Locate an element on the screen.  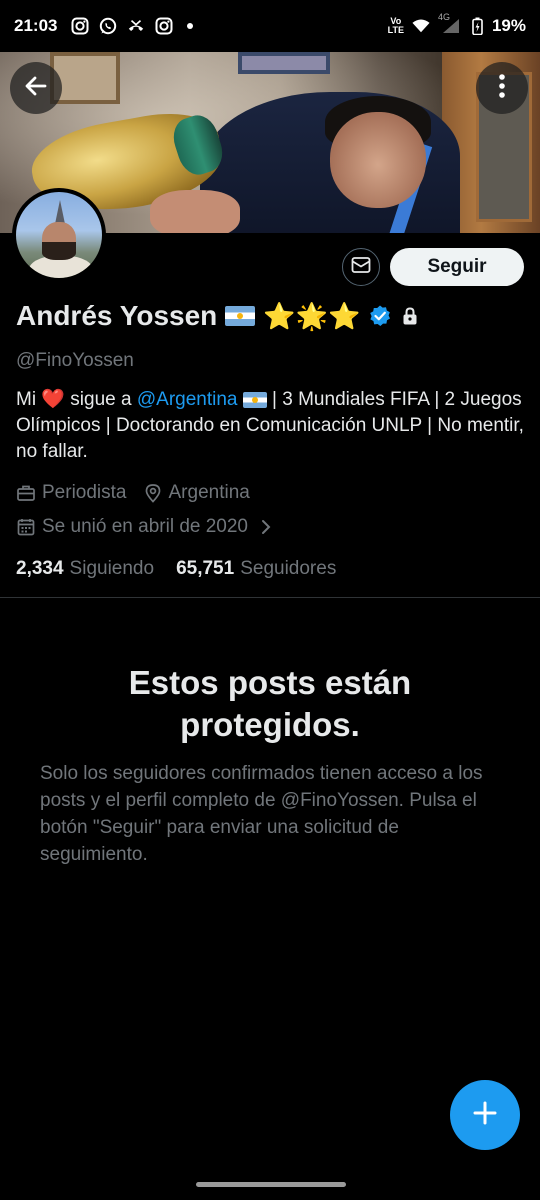
arrow-left-icon is located at coordinates (36, 88).